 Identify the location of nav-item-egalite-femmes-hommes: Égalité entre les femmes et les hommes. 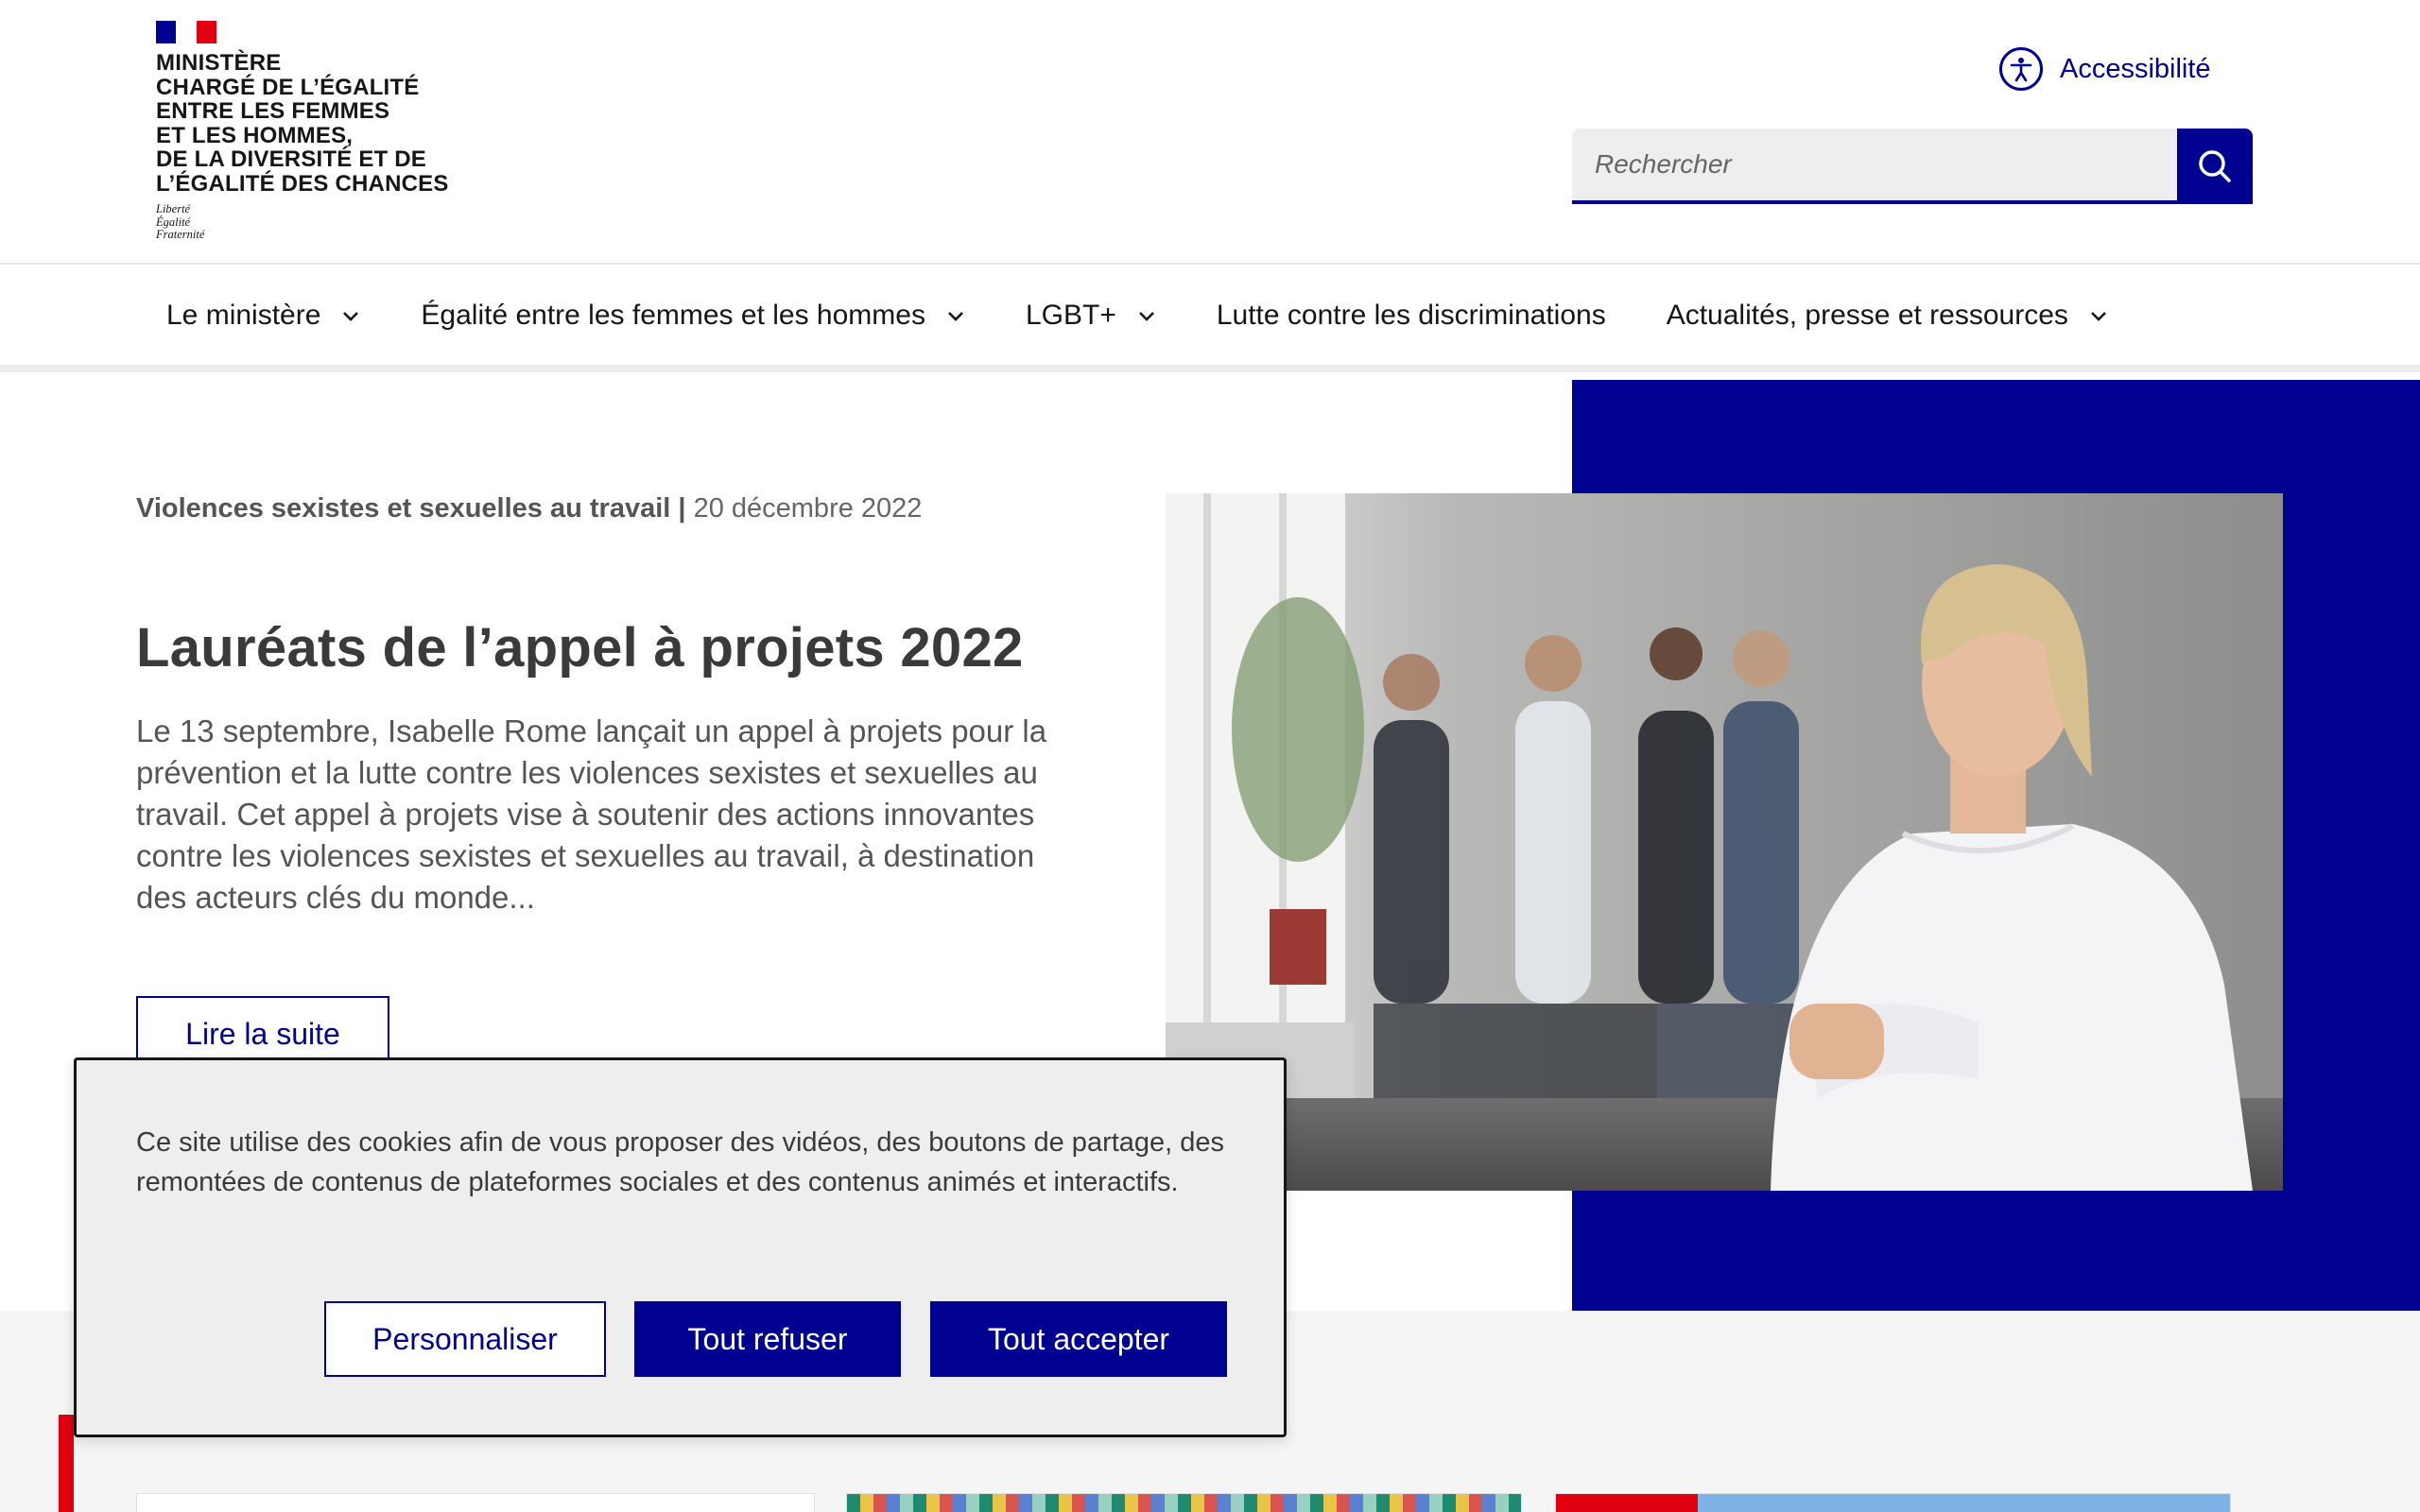
(693, 316).